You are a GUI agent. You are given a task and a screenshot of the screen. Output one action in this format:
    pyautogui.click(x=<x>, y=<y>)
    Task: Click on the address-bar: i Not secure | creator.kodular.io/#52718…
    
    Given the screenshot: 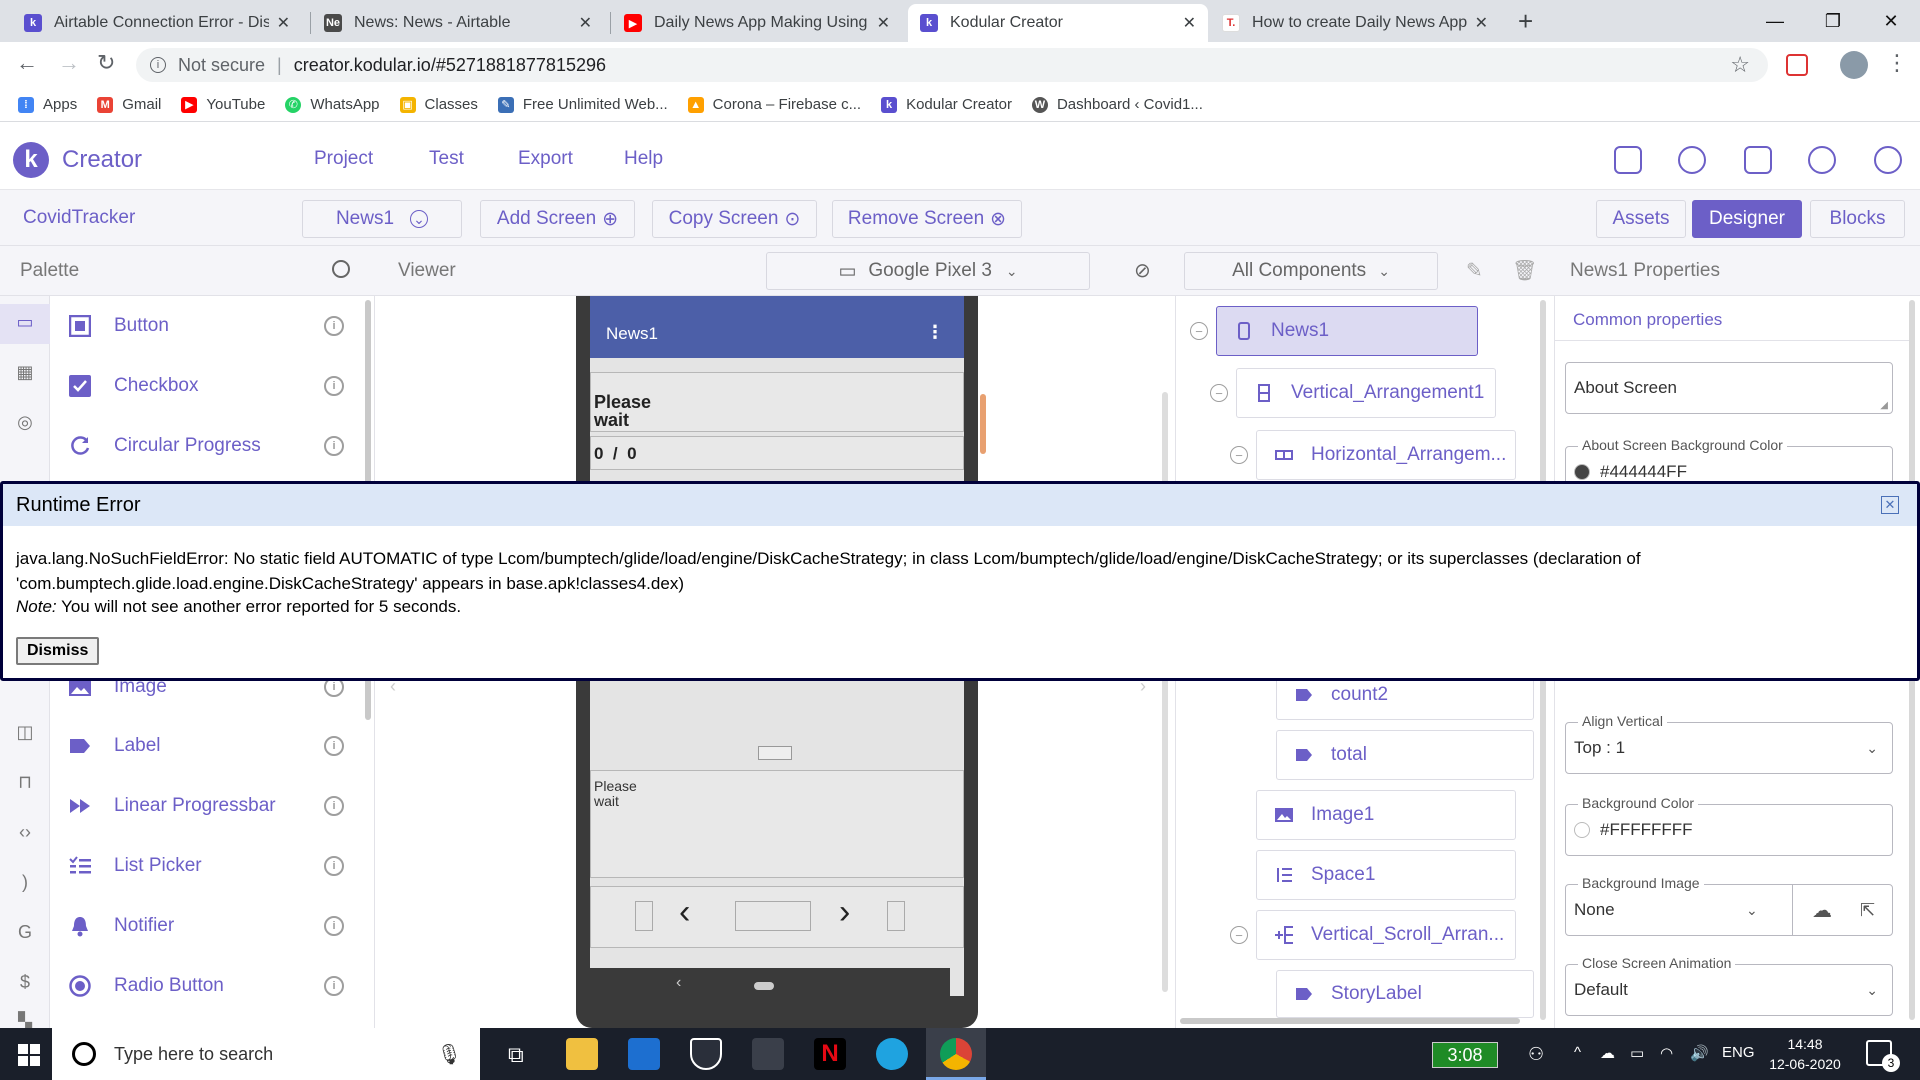 What is the action you would take?
    pyautogui.click(x=952, y=65)
    